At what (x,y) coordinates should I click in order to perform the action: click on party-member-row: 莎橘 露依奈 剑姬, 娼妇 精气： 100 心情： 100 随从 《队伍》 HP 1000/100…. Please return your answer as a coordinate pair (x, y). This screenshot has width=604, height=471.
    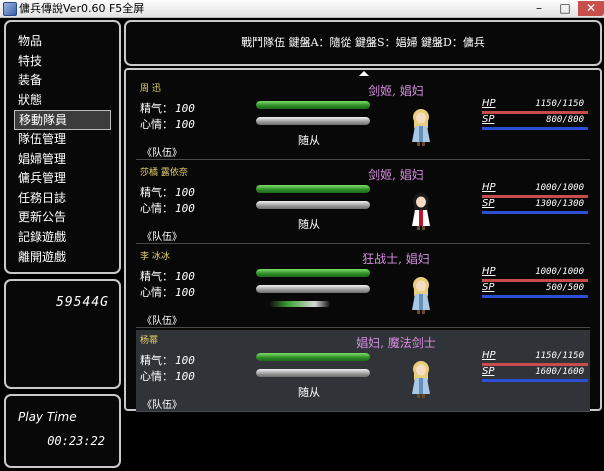
    Looking at the image, I should click on (363, 203).